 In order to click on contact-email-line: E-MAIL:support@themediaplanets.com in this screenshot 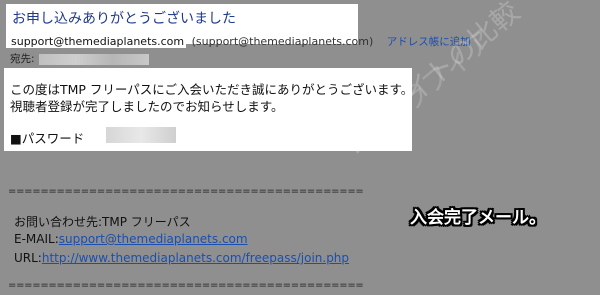, I will do `click(131, 239)`.